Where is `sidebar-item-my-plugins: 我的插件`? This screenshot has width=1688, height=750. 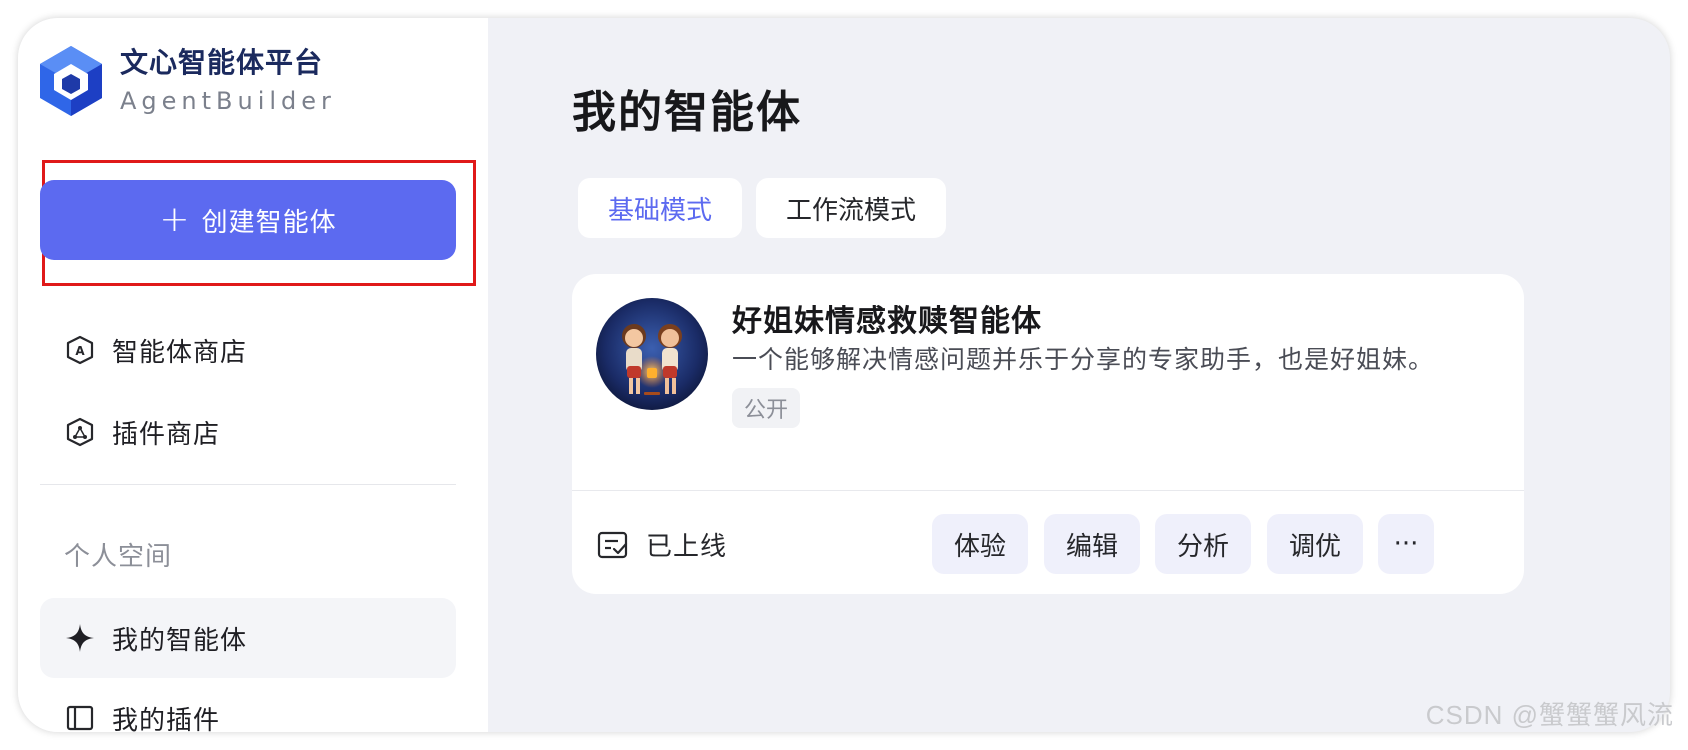 sidebar-item-my-plugins: 我的插件 is located at coordinates (248, 705).